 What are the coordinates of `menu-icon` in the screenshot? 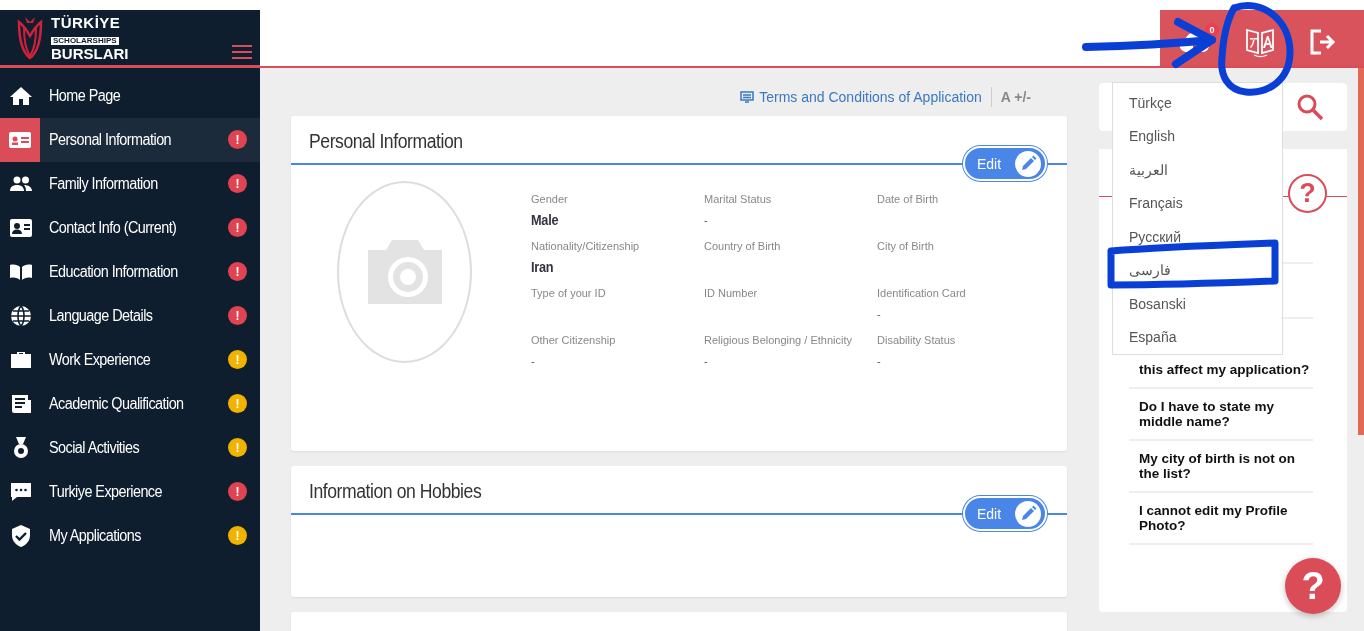 It's located at (242, 52).